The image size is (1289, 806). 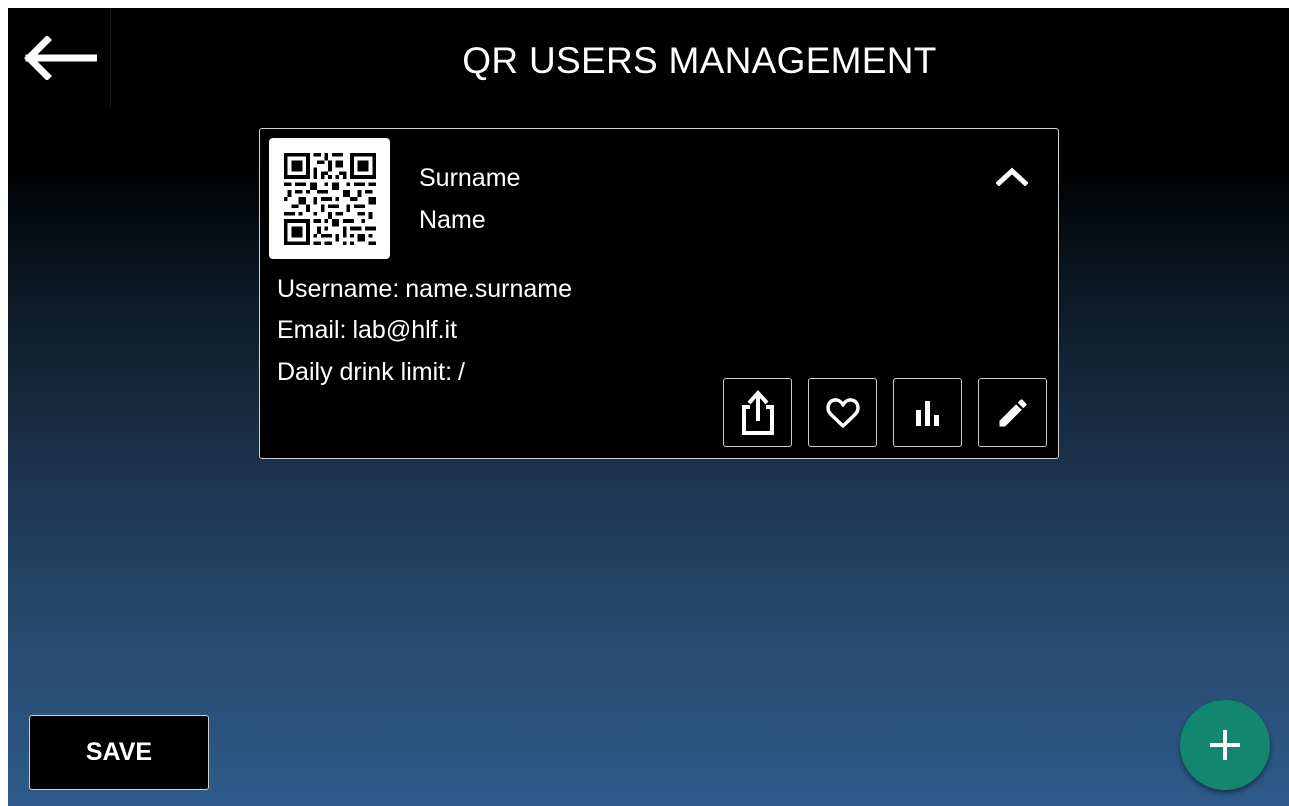 I want to click on daily-limit-value: /, so click(x=461, y=372).